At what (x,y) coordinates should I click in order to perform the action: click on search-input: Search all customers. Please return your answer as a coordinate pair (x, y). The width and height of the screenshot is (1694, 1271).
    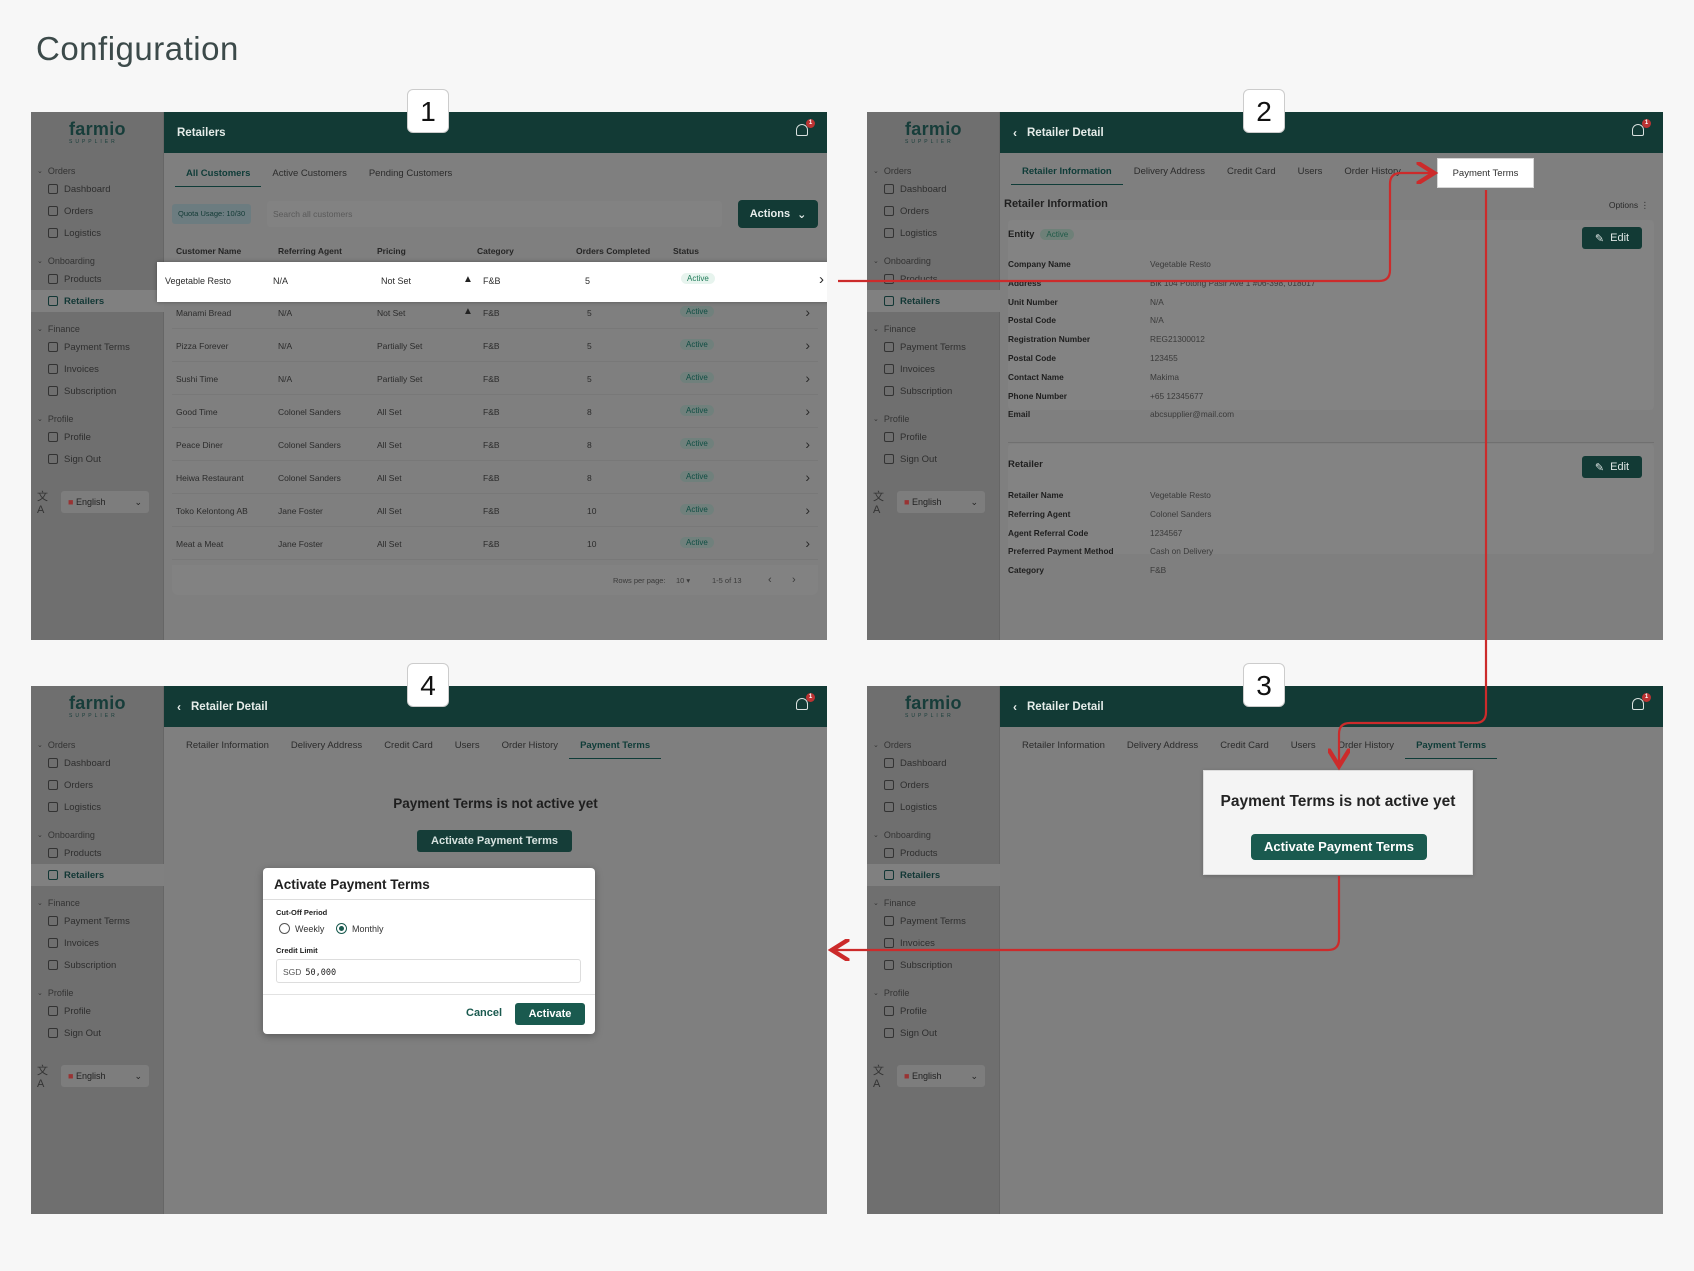
    Looking at the image, I should click on (494, 214).